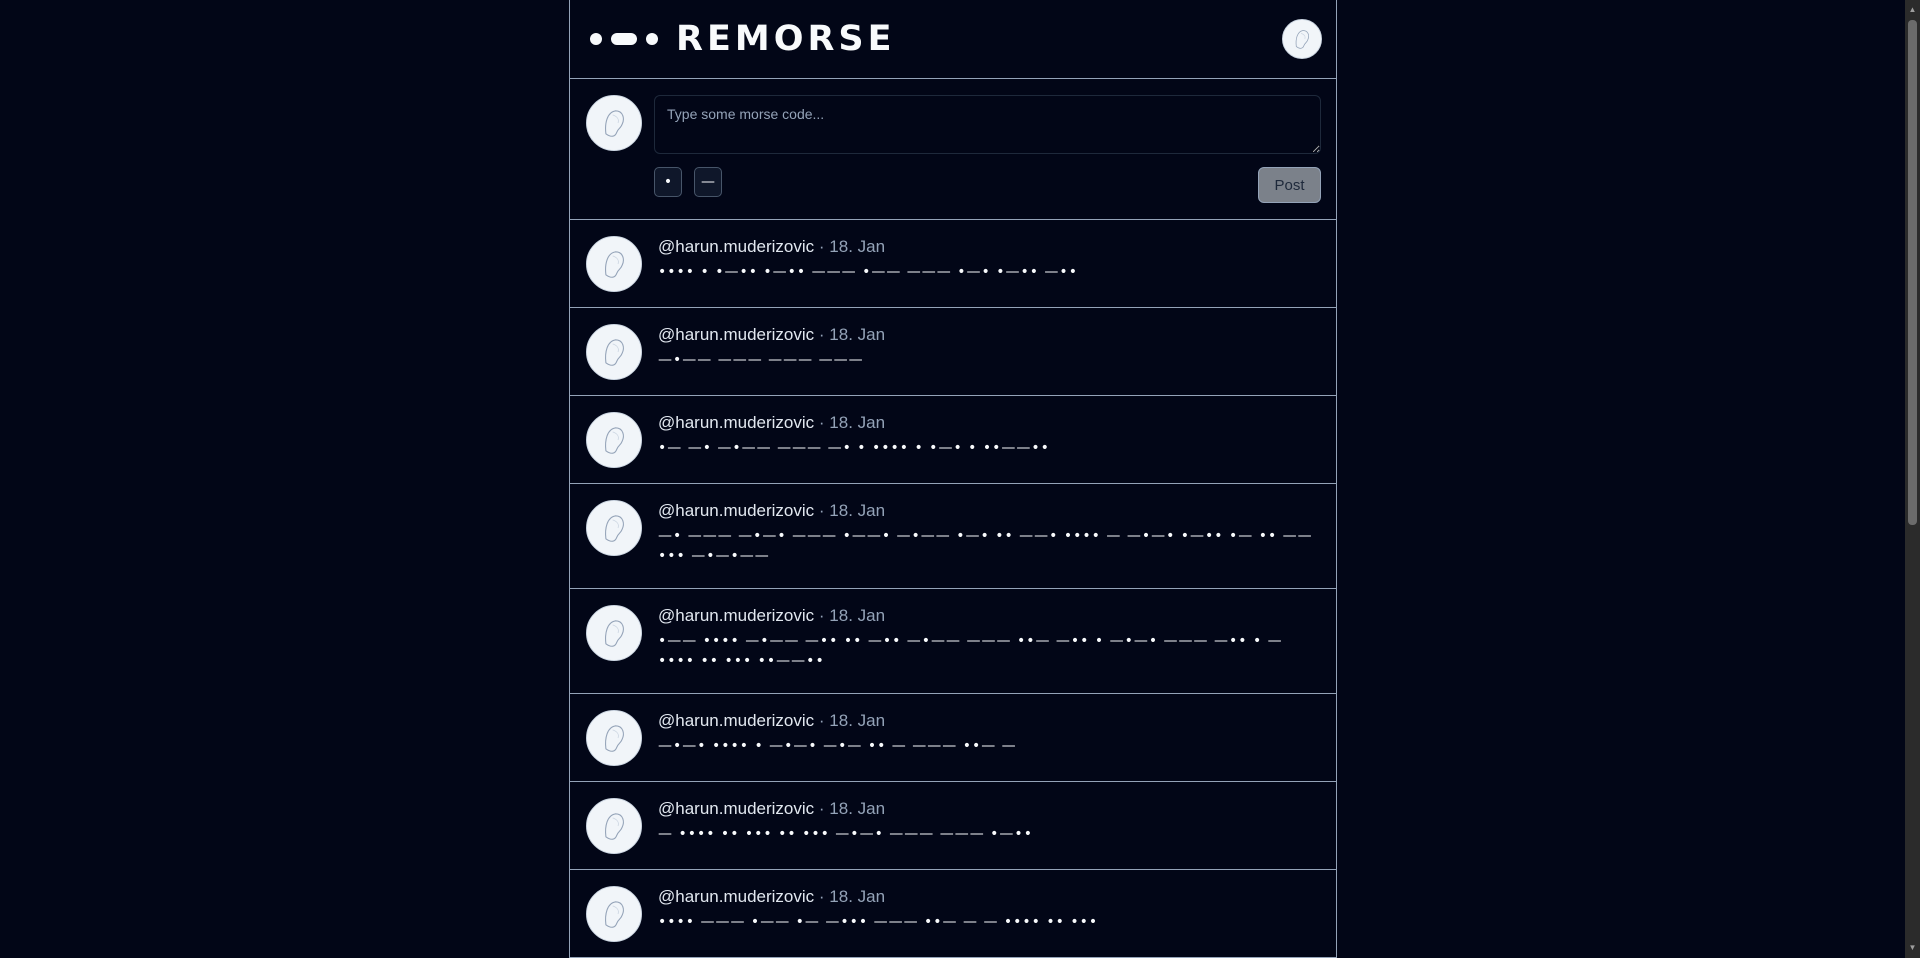 The image size is (1920, 958). I want to click on app-logo: REMORSE, so click(743, 38).